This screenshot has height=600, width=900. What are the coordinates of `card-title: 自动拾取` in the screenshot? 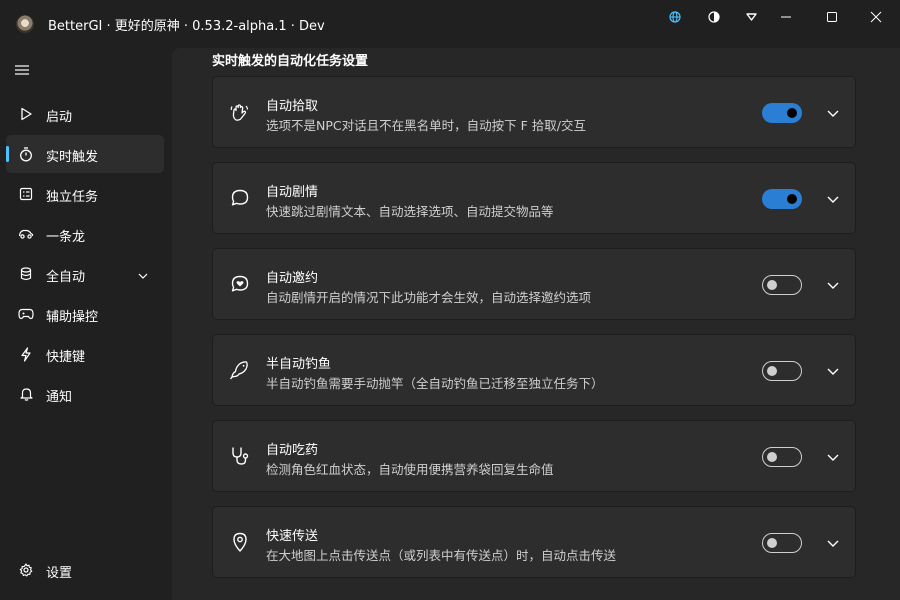 It's located at (292, 106).